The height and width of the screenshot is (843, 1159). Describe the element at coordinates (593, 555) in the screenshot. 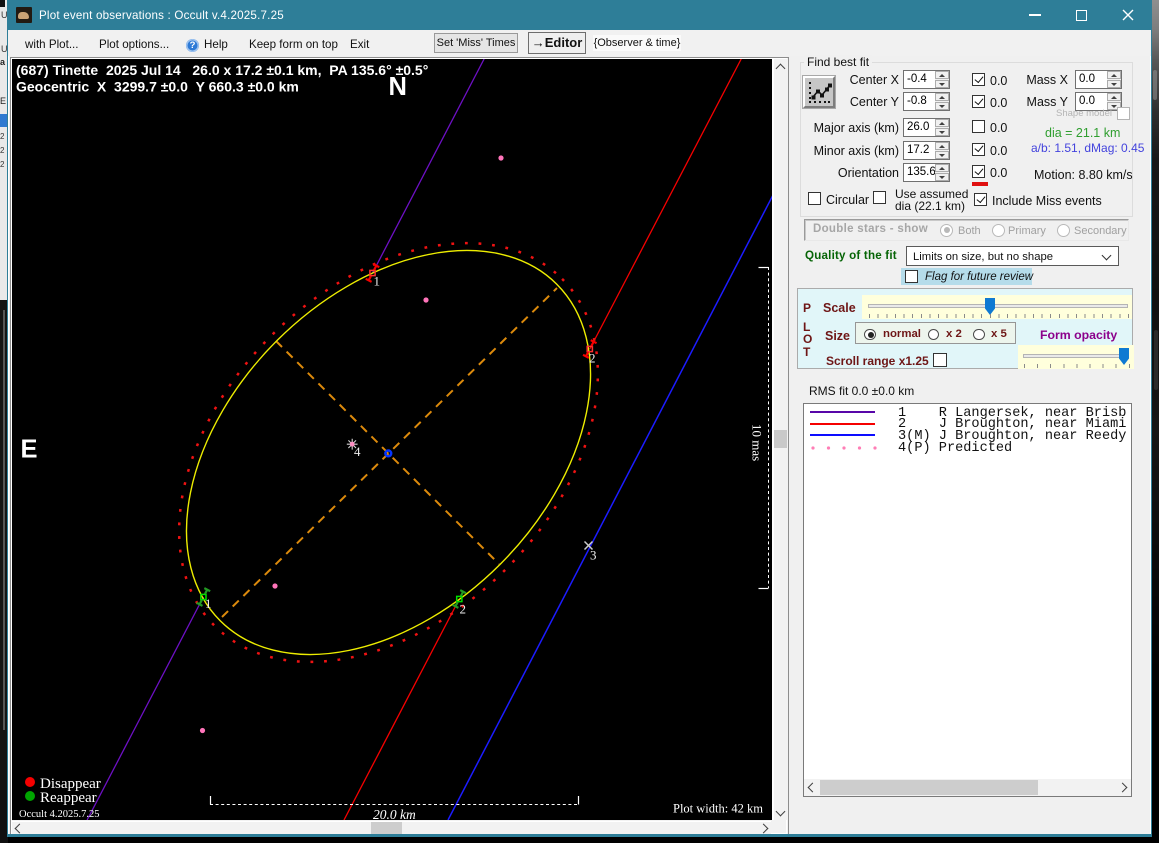

I see `svg-text: 3` at that location.